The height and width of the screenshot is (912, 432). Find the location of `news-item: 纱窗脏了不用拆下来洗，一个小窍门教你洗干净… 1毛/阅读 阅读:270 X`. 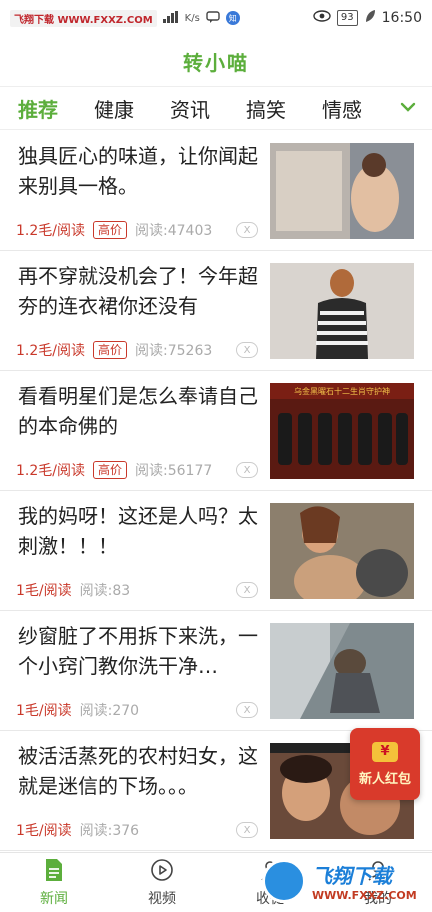

news-item: 纱窗脏了不用拆下来洗，一个小窍门教你洗干净… 1毛/阅读 阅读:270 X is located at coordinates (216, 671).